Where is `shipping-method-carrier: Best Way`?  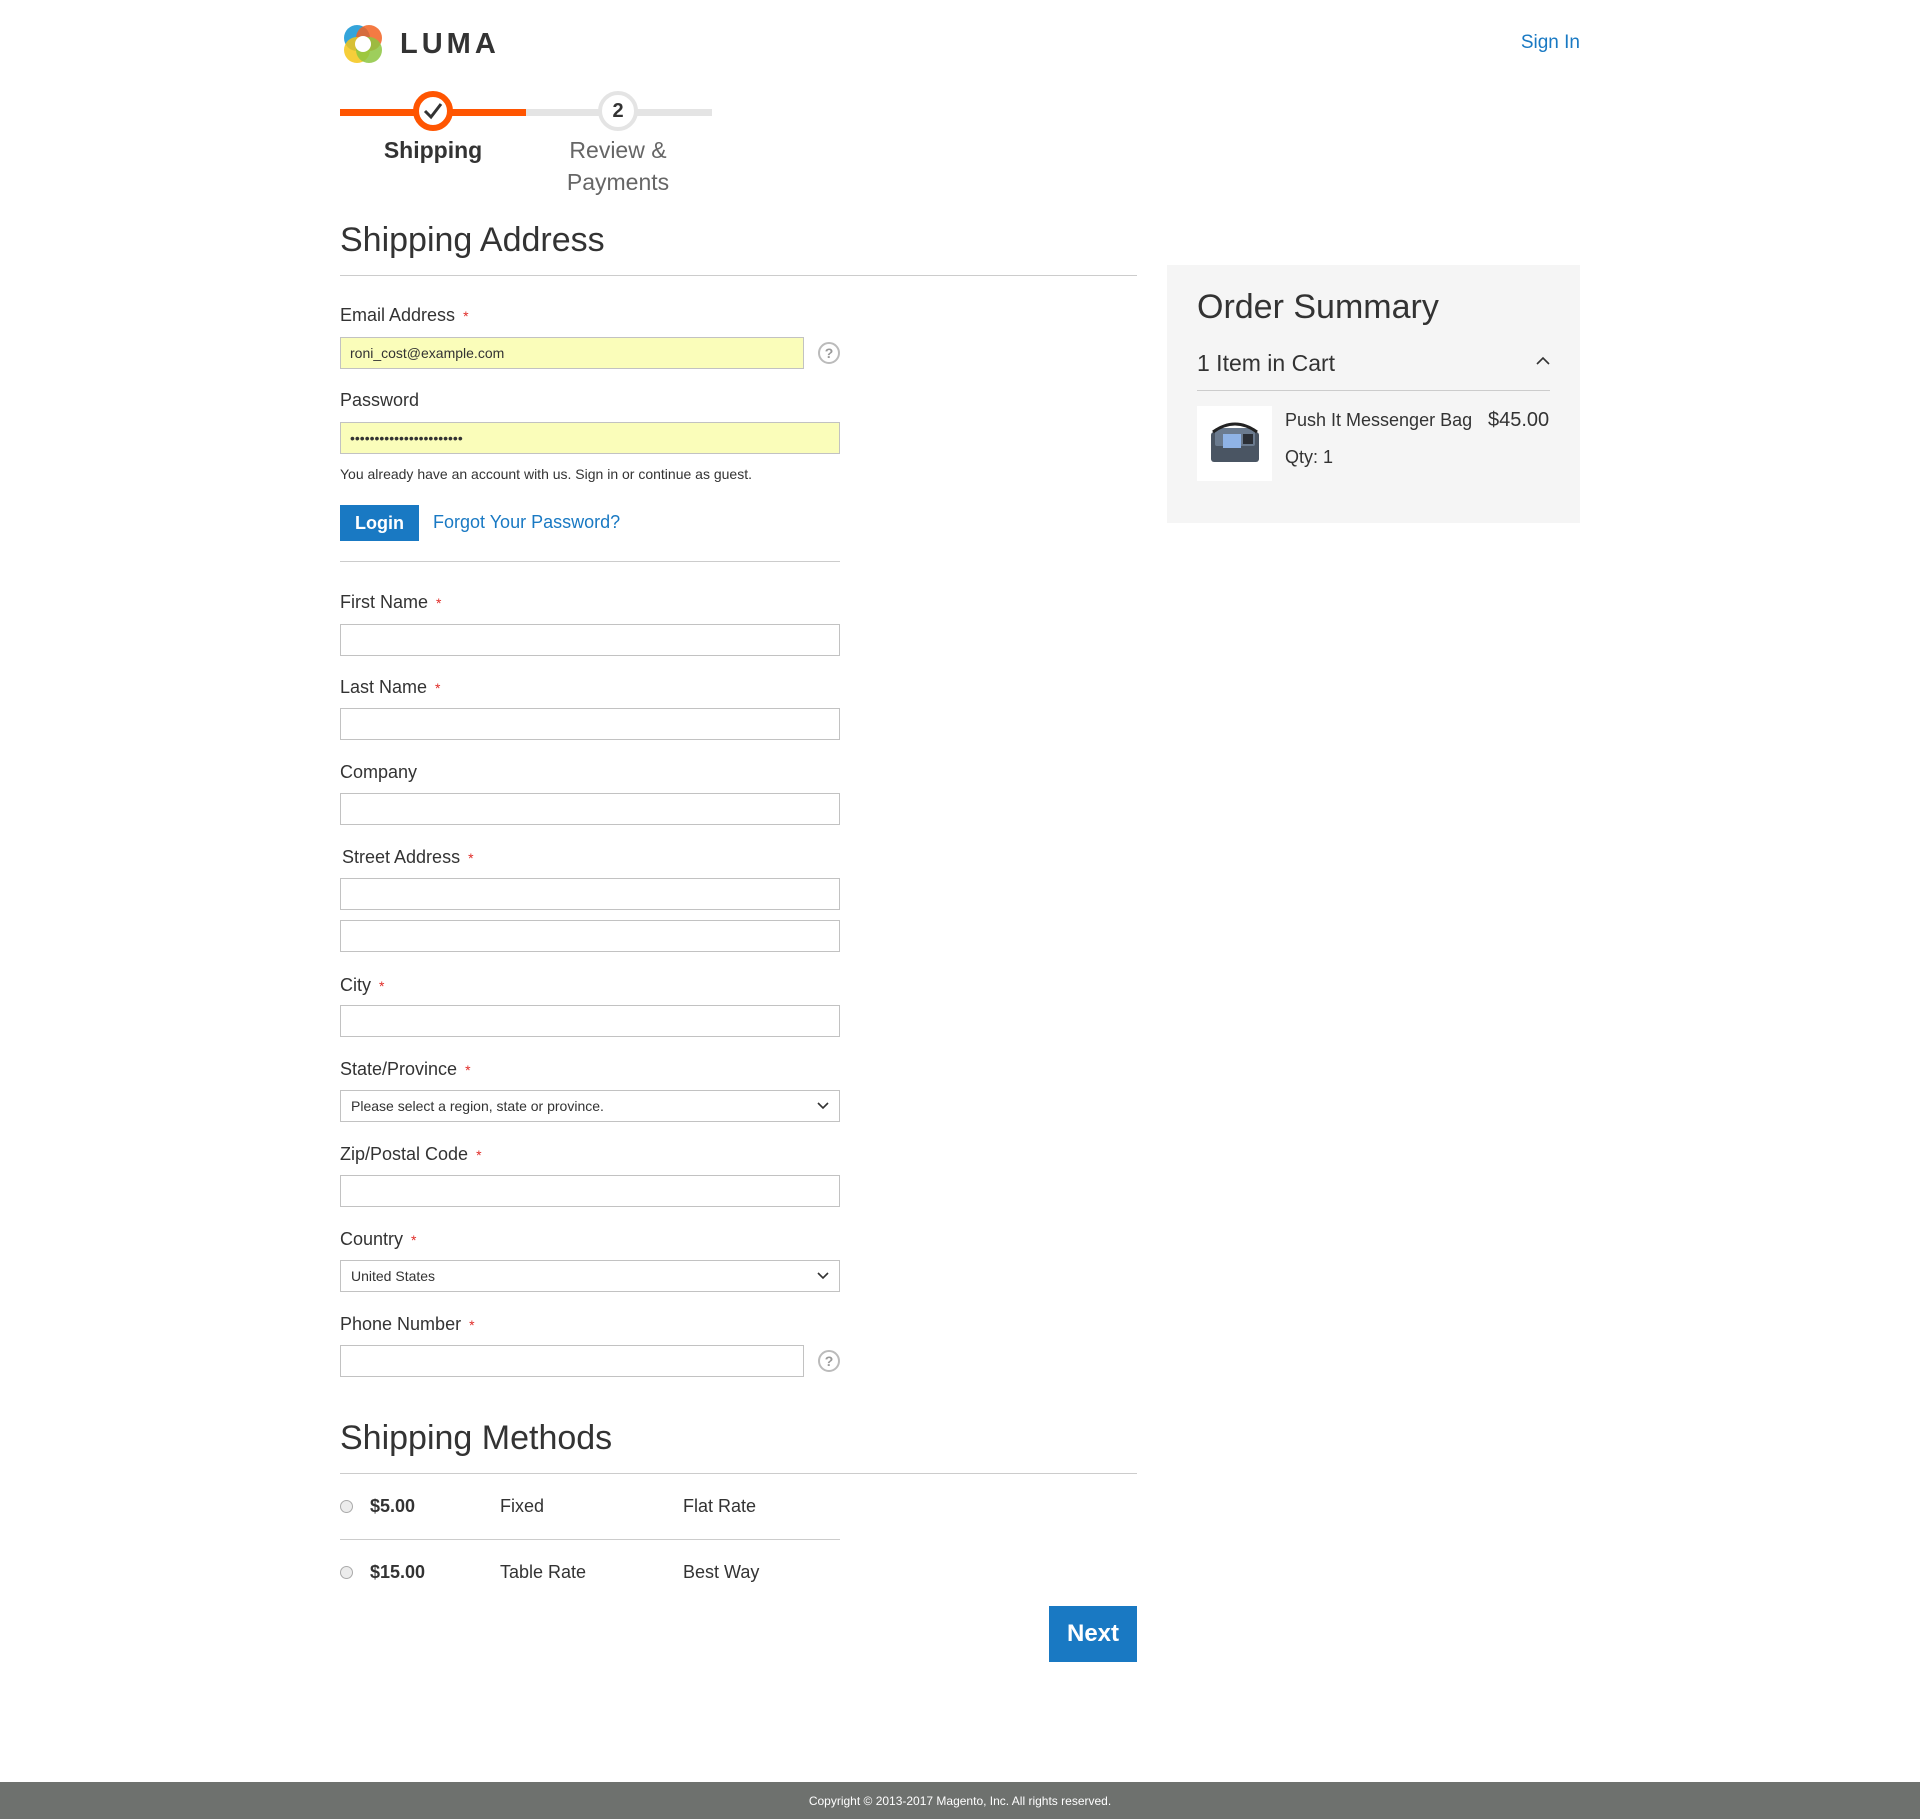
shipping-method-carrier: Best Way is located at coordinates (721, 1572).